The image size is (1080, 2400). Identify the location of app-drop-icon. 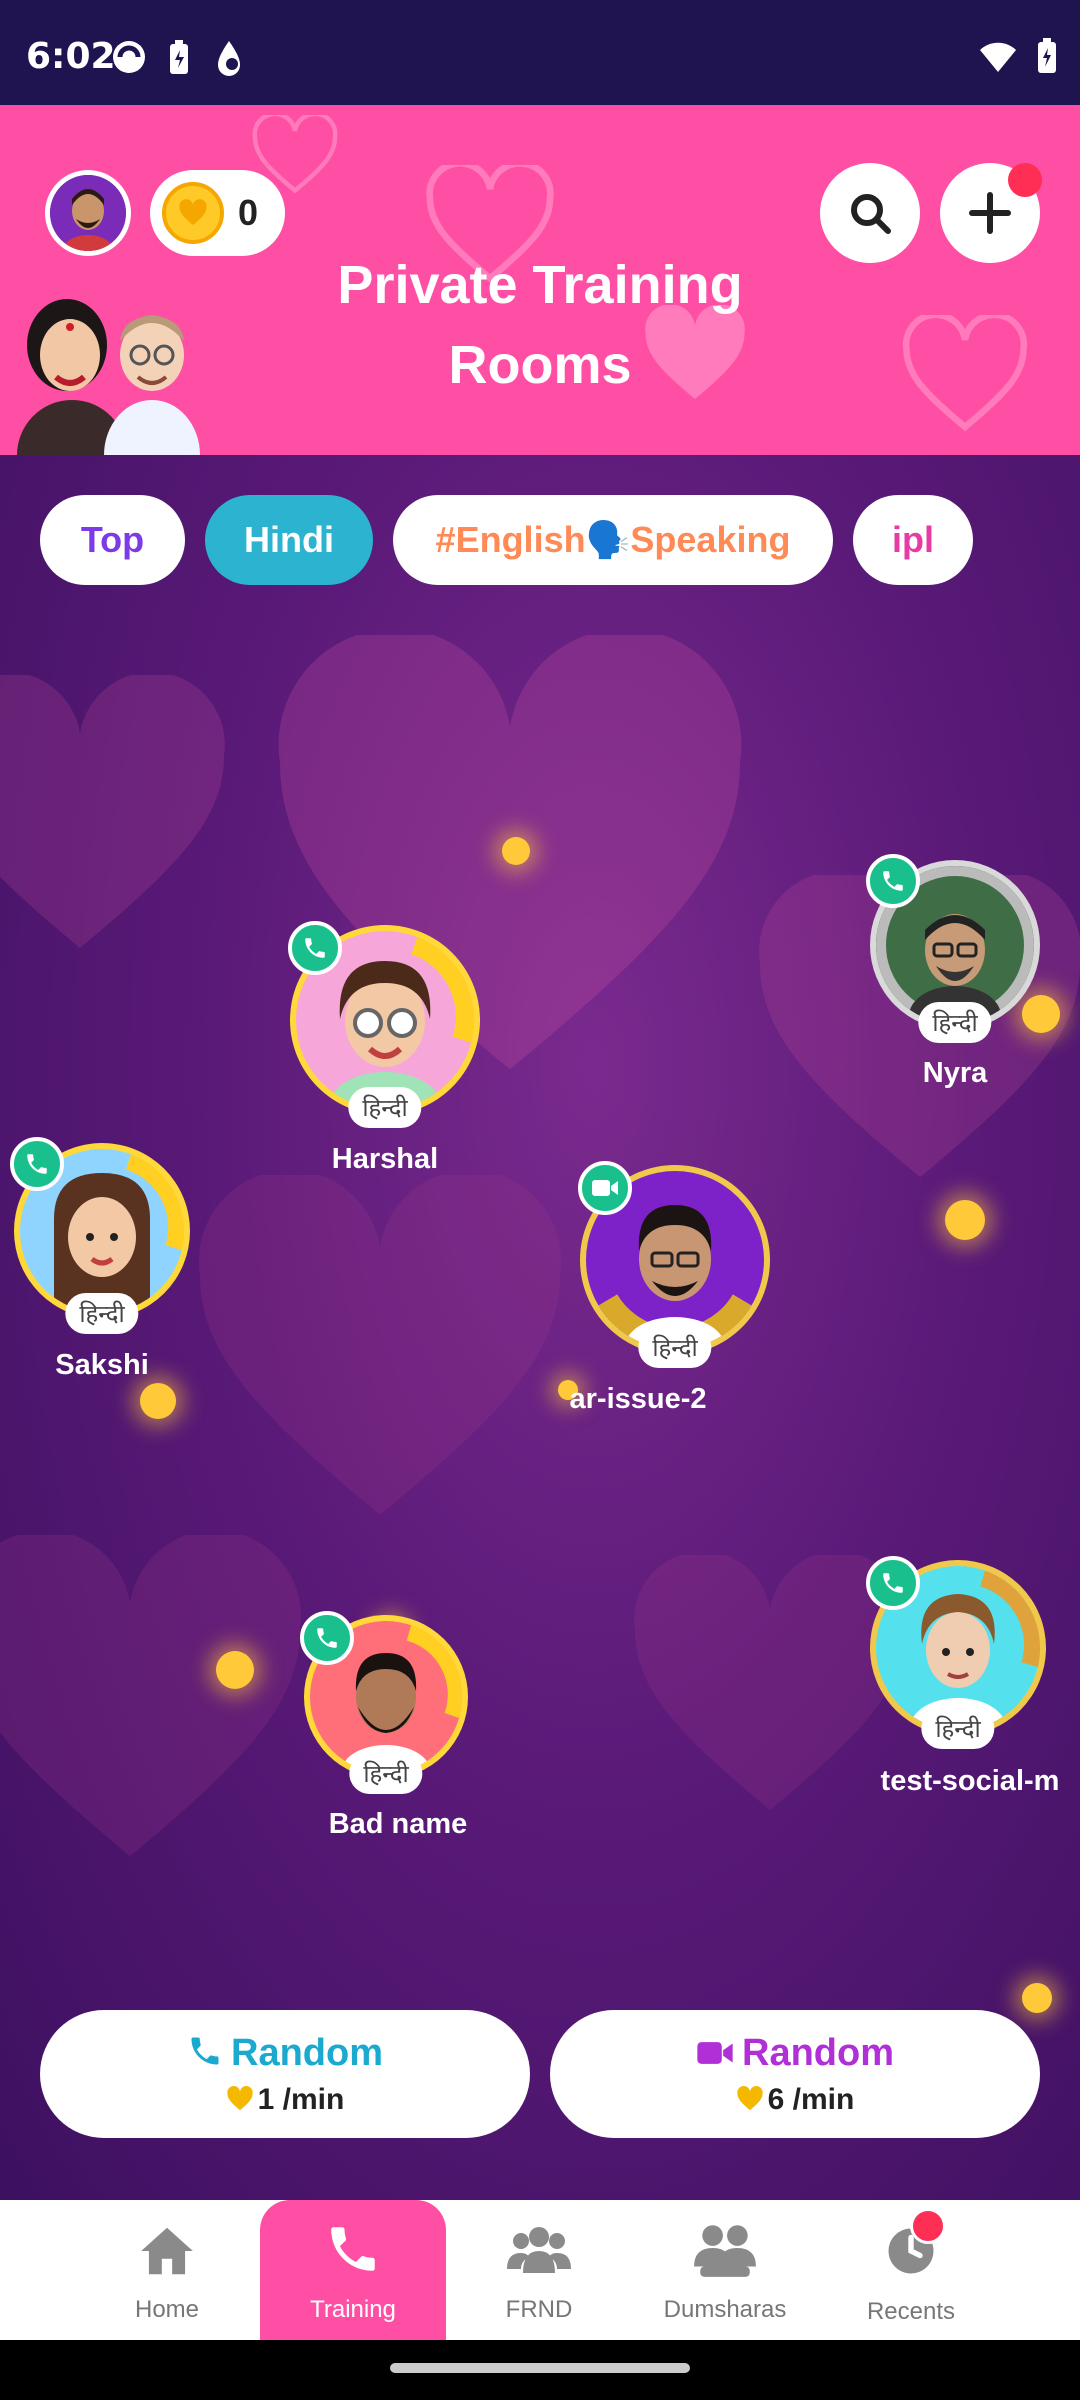
(229, 58).